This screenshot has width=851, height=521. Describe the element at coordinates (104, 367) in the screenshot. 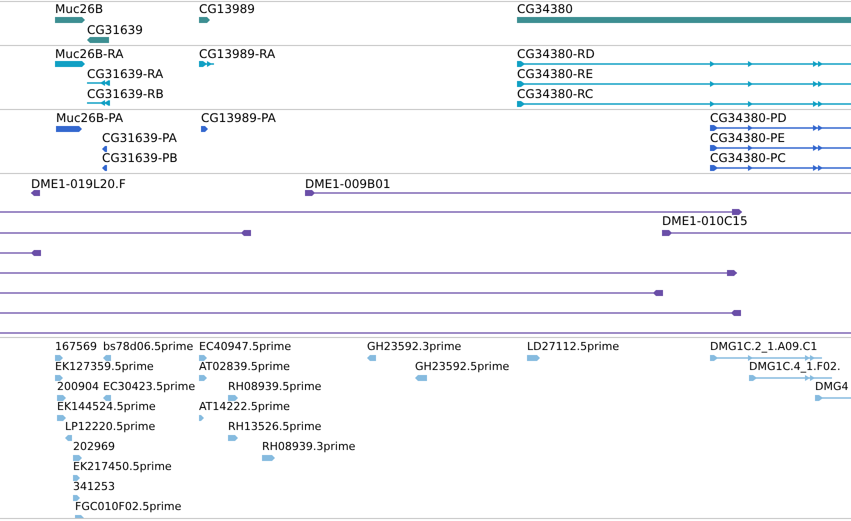

I see `feature-label: EK127359.5prime` at that location.